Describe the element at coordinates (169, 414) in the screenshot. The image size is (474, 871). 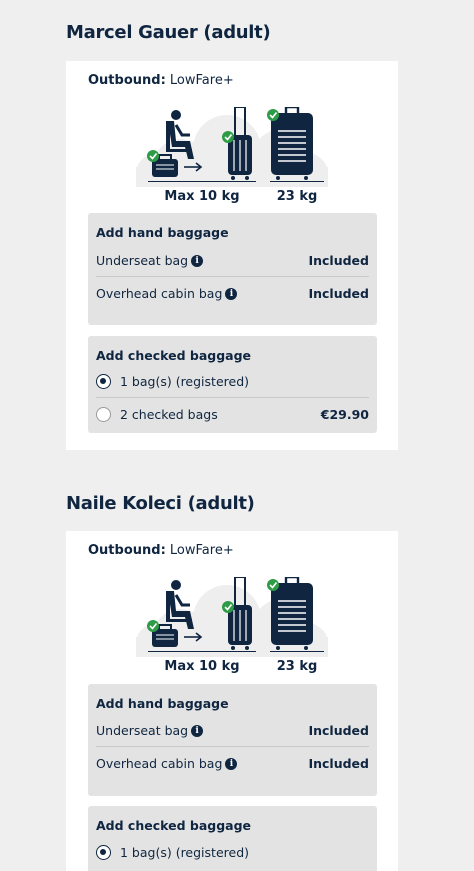
I see `checked-option-label: 2 checked bags` at that location.